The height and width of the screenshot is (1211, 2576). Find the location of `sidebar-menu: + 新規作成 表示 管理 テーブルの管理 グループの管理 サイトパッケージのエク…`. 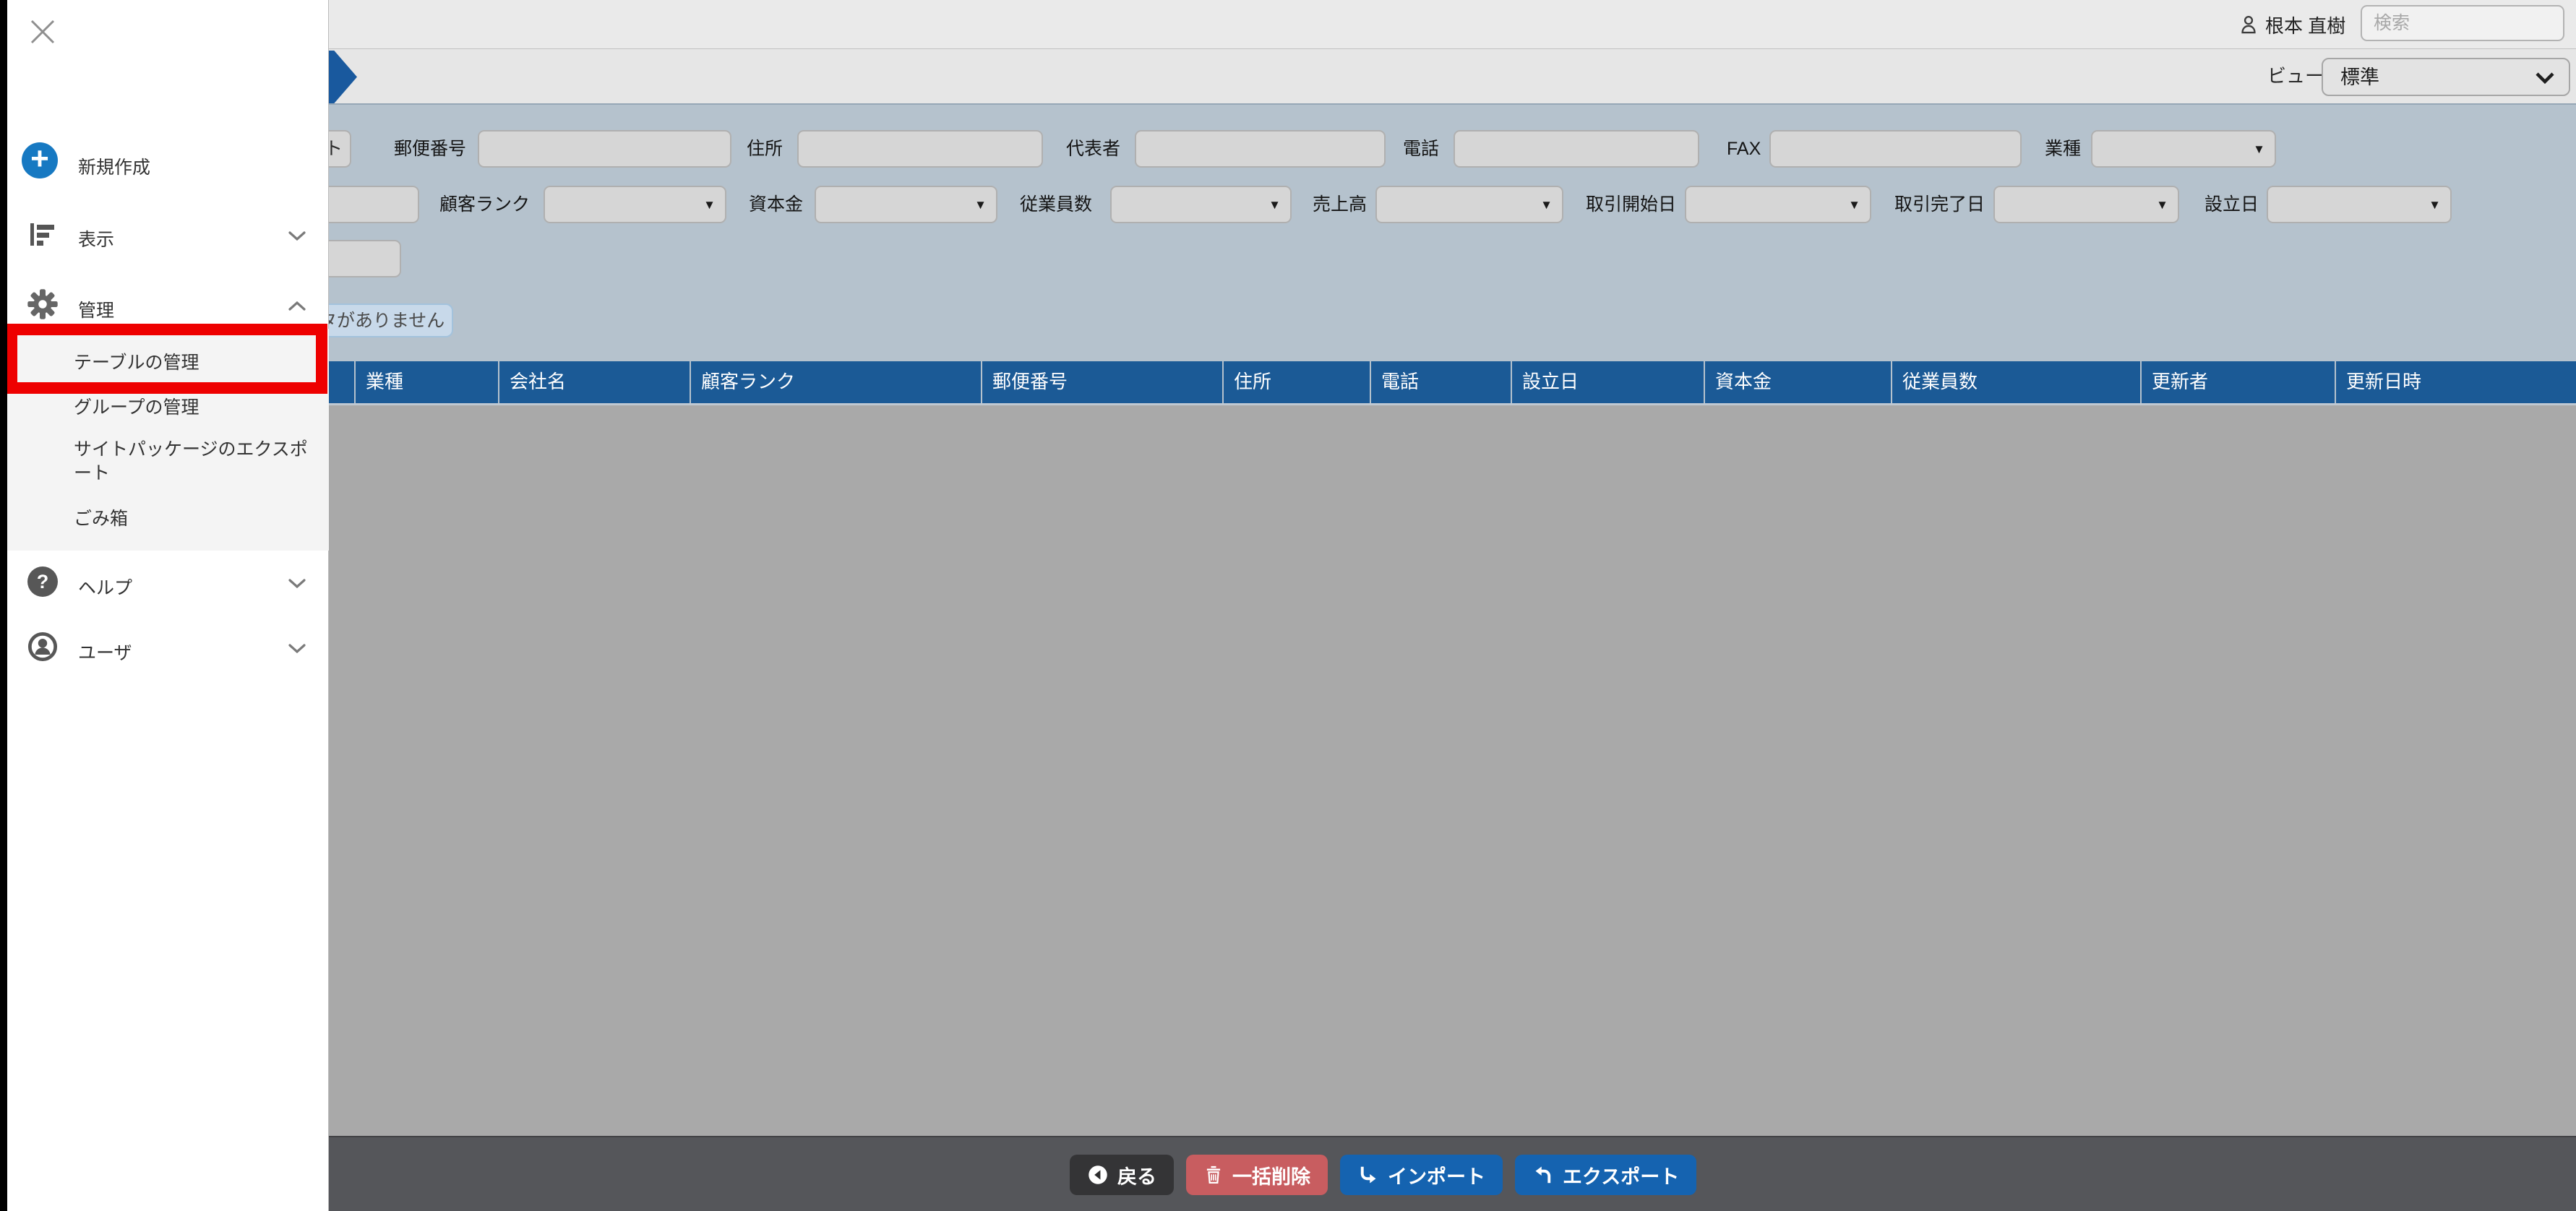

sidebar-menu: + 新規作成 表示 管理 テーブルの管理 グループの管理 サイトパッケージのエク… is located at coordinates (165, 606).